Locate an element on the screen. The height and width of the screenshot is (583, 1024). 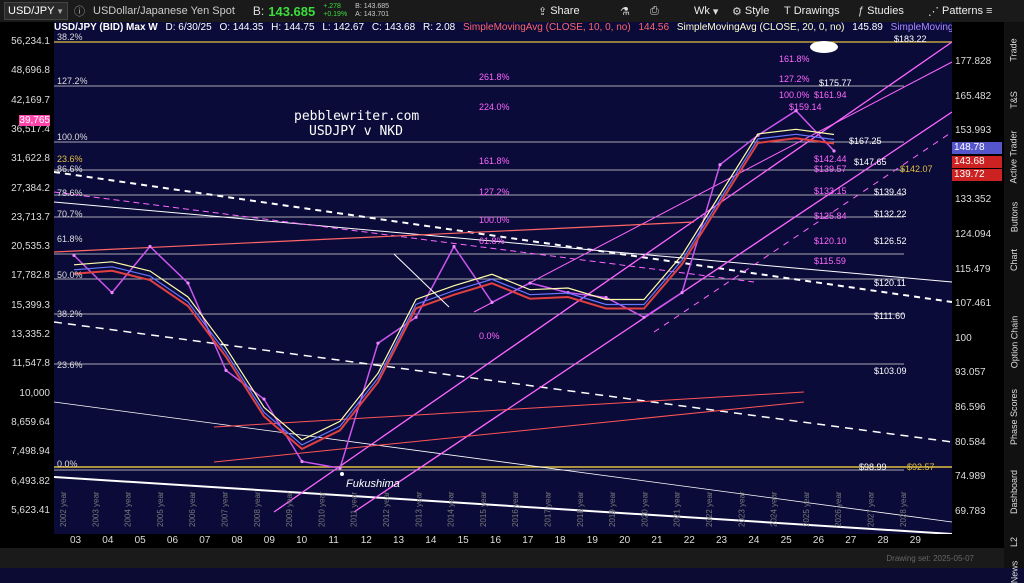
year-label: 2024 year is located at coordinates (774, 509).